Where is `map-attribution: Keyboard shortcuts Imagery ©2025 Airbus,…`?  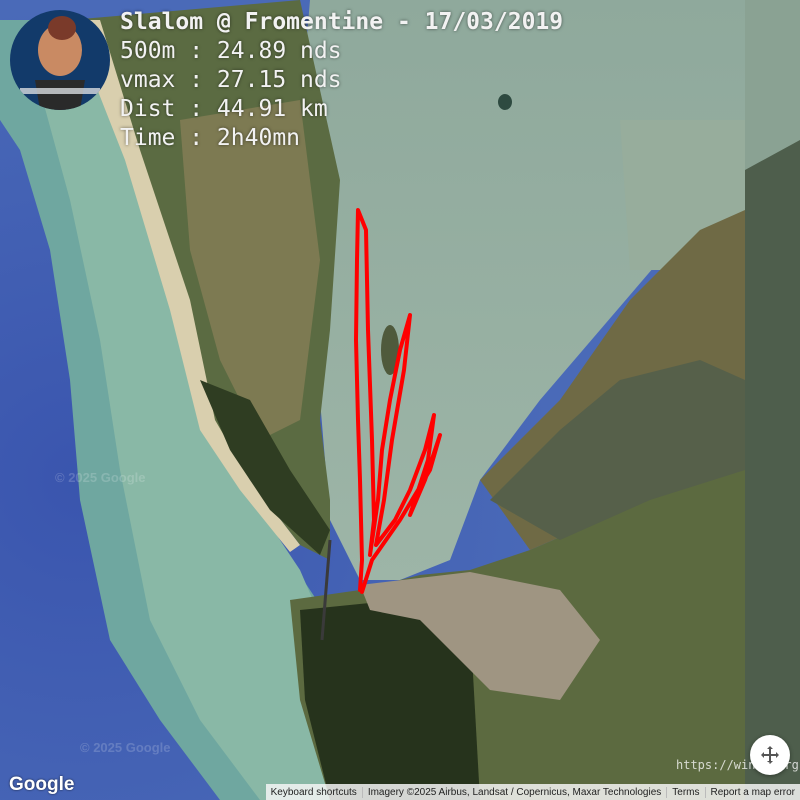 map-attribution: Keyboard shortcuts Imagery ©2025 Airbus,… is located at coordinates (532, 792).